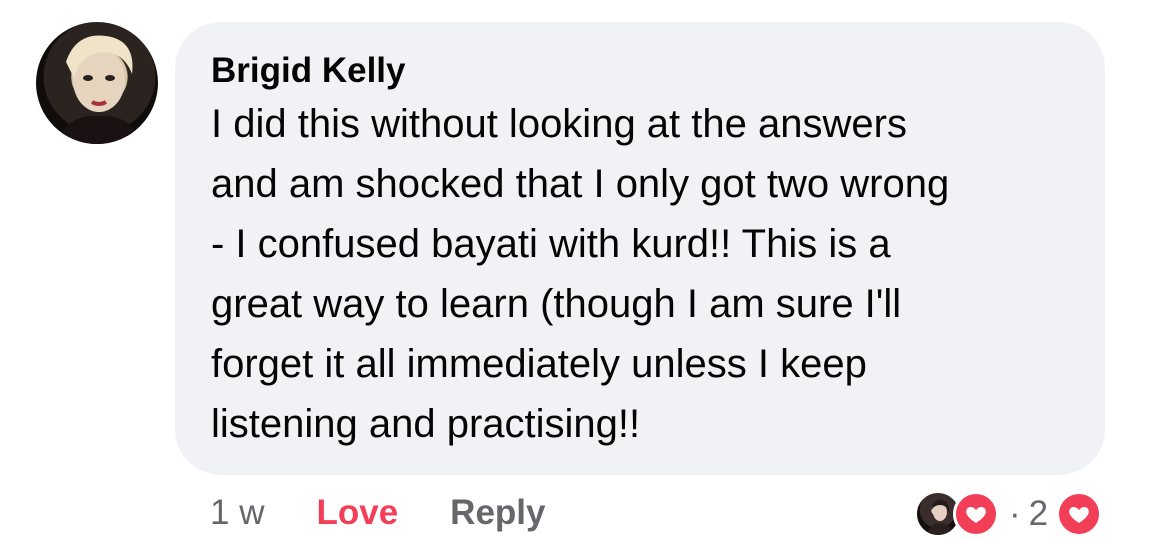 The image size is (1170, 540). I want to click on love-button: Love, so click(357, 513).